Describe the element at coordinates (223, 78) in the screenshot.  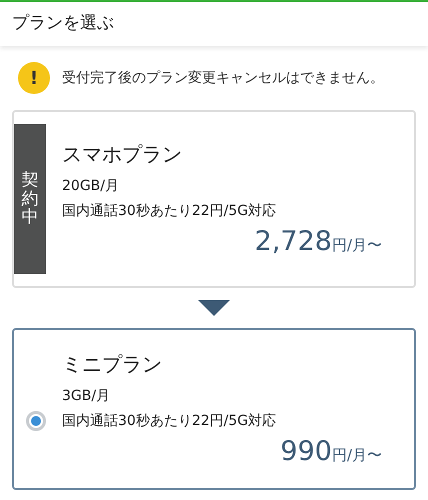
I see `notice-text: 受付完了後のプラン変更キャンセルはできません。` at that location.